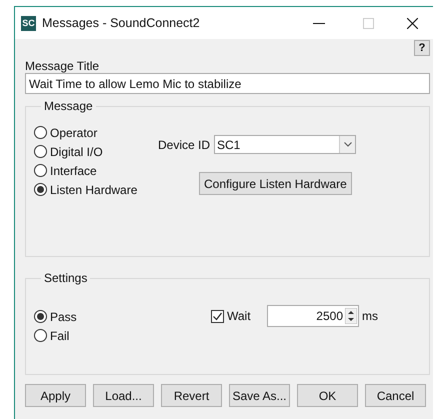 Image resolution: width=438 pixels, height=419 pixels. I want to click on group-title: Settings, so click(65, 278).